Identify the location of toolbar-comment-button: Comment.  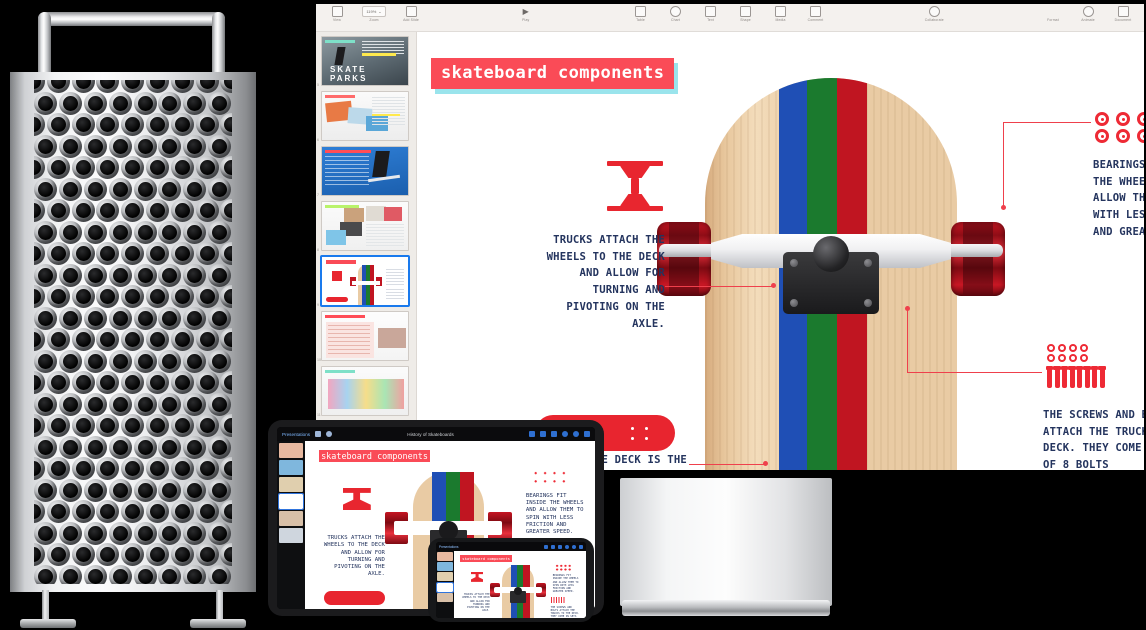
(816, 14).